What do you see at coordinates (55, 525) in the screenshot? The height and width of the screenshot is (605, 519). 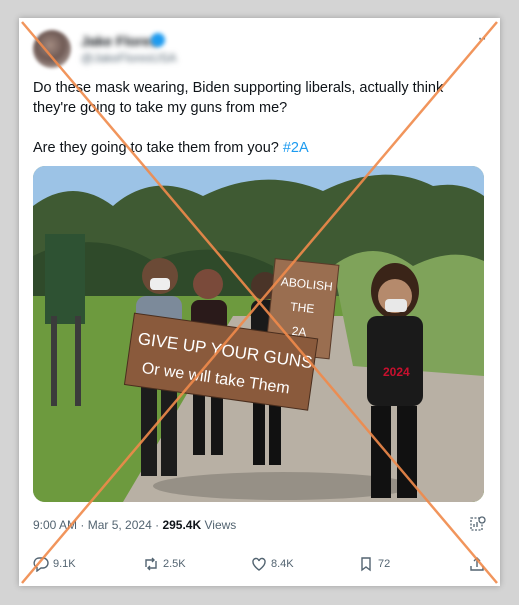 I see `tweet-time: 9:00 AM` at bounding box center [55, 525].